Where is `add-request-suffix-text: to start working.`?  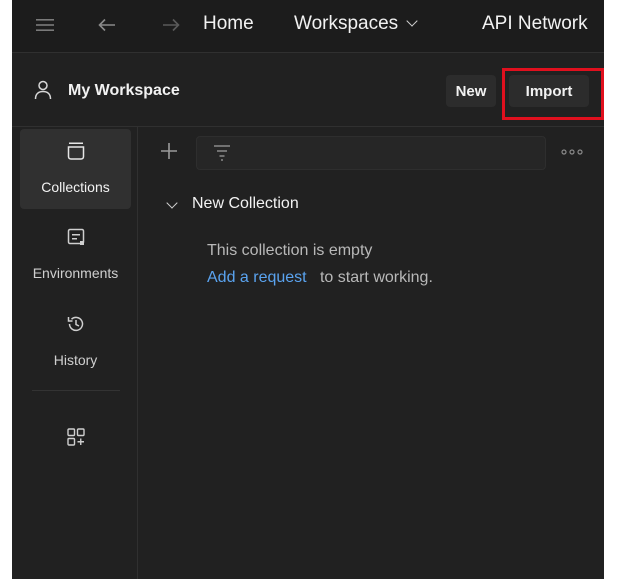 add-request-suffix-text: to start working. is located at coordinates (376, 277).